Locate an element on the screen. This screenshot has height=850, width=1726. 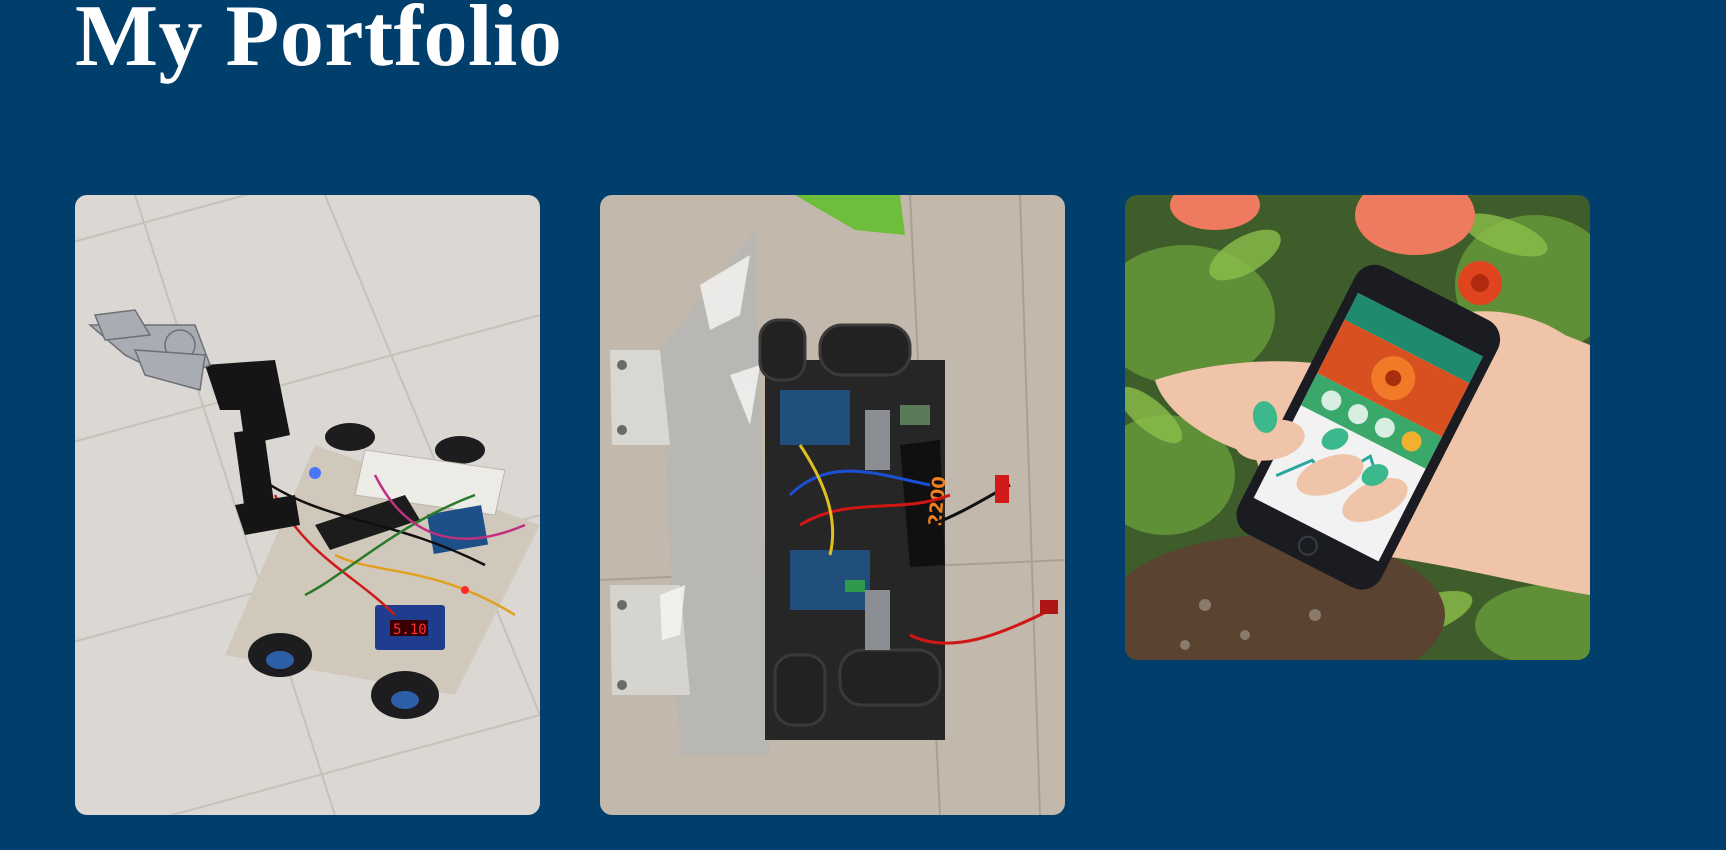
page-title: My Portfolio is located at coordinates (319, 42).